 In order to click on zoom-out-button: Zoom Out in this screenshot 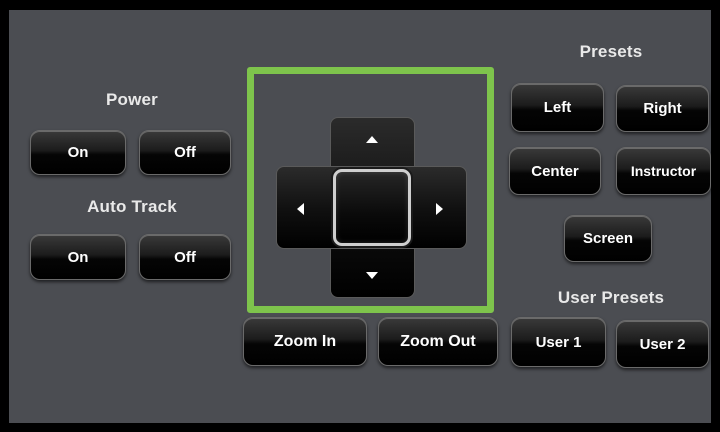, I will do `click(438, 341)`.